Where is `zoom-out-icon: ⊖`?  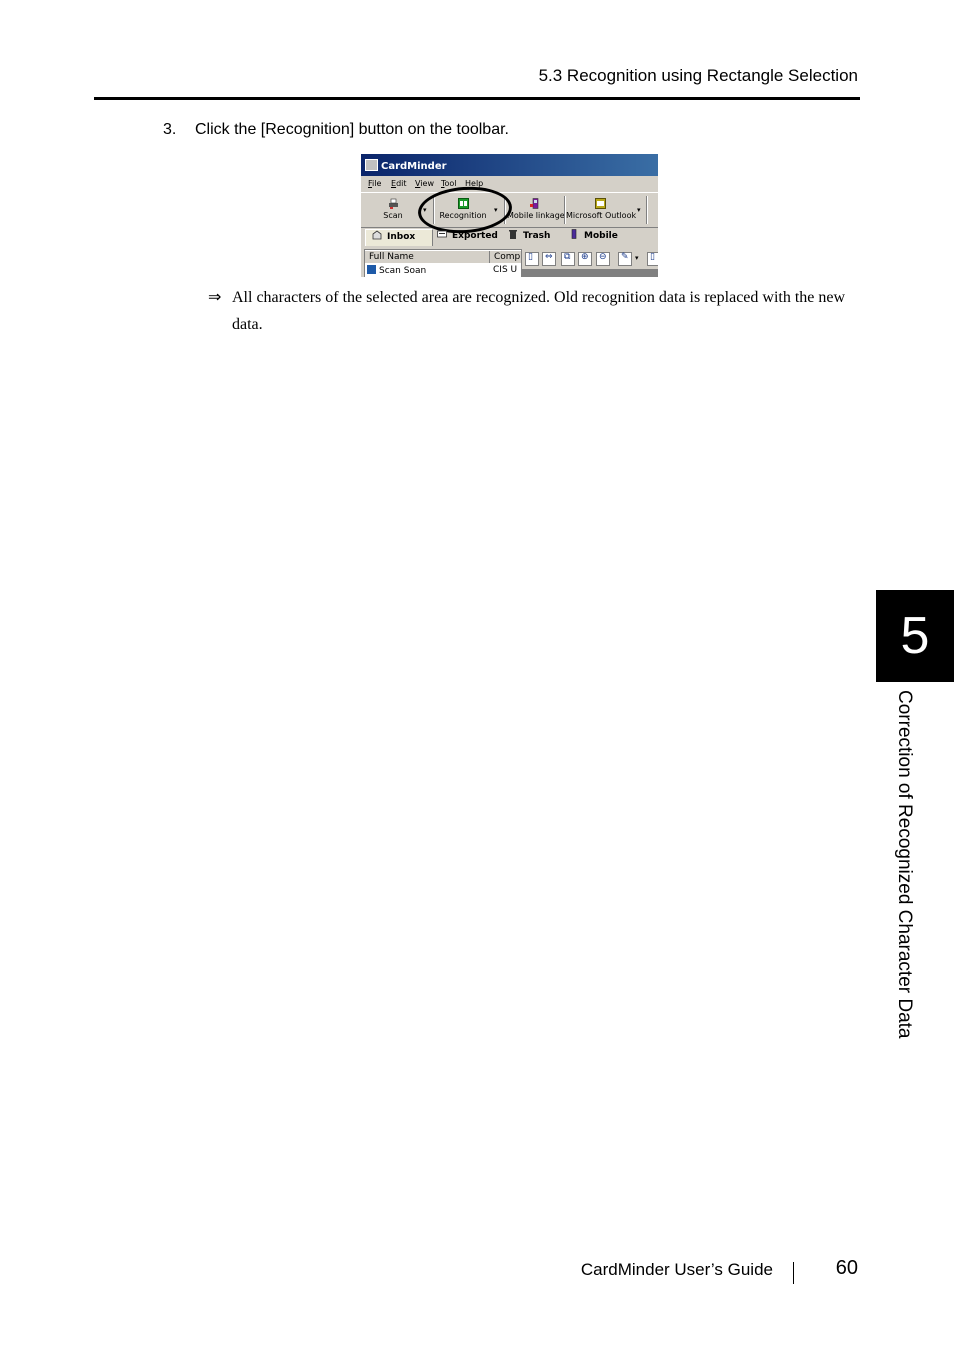 zoom-out-icon: ⊖ is located at coordinates (603, 259).